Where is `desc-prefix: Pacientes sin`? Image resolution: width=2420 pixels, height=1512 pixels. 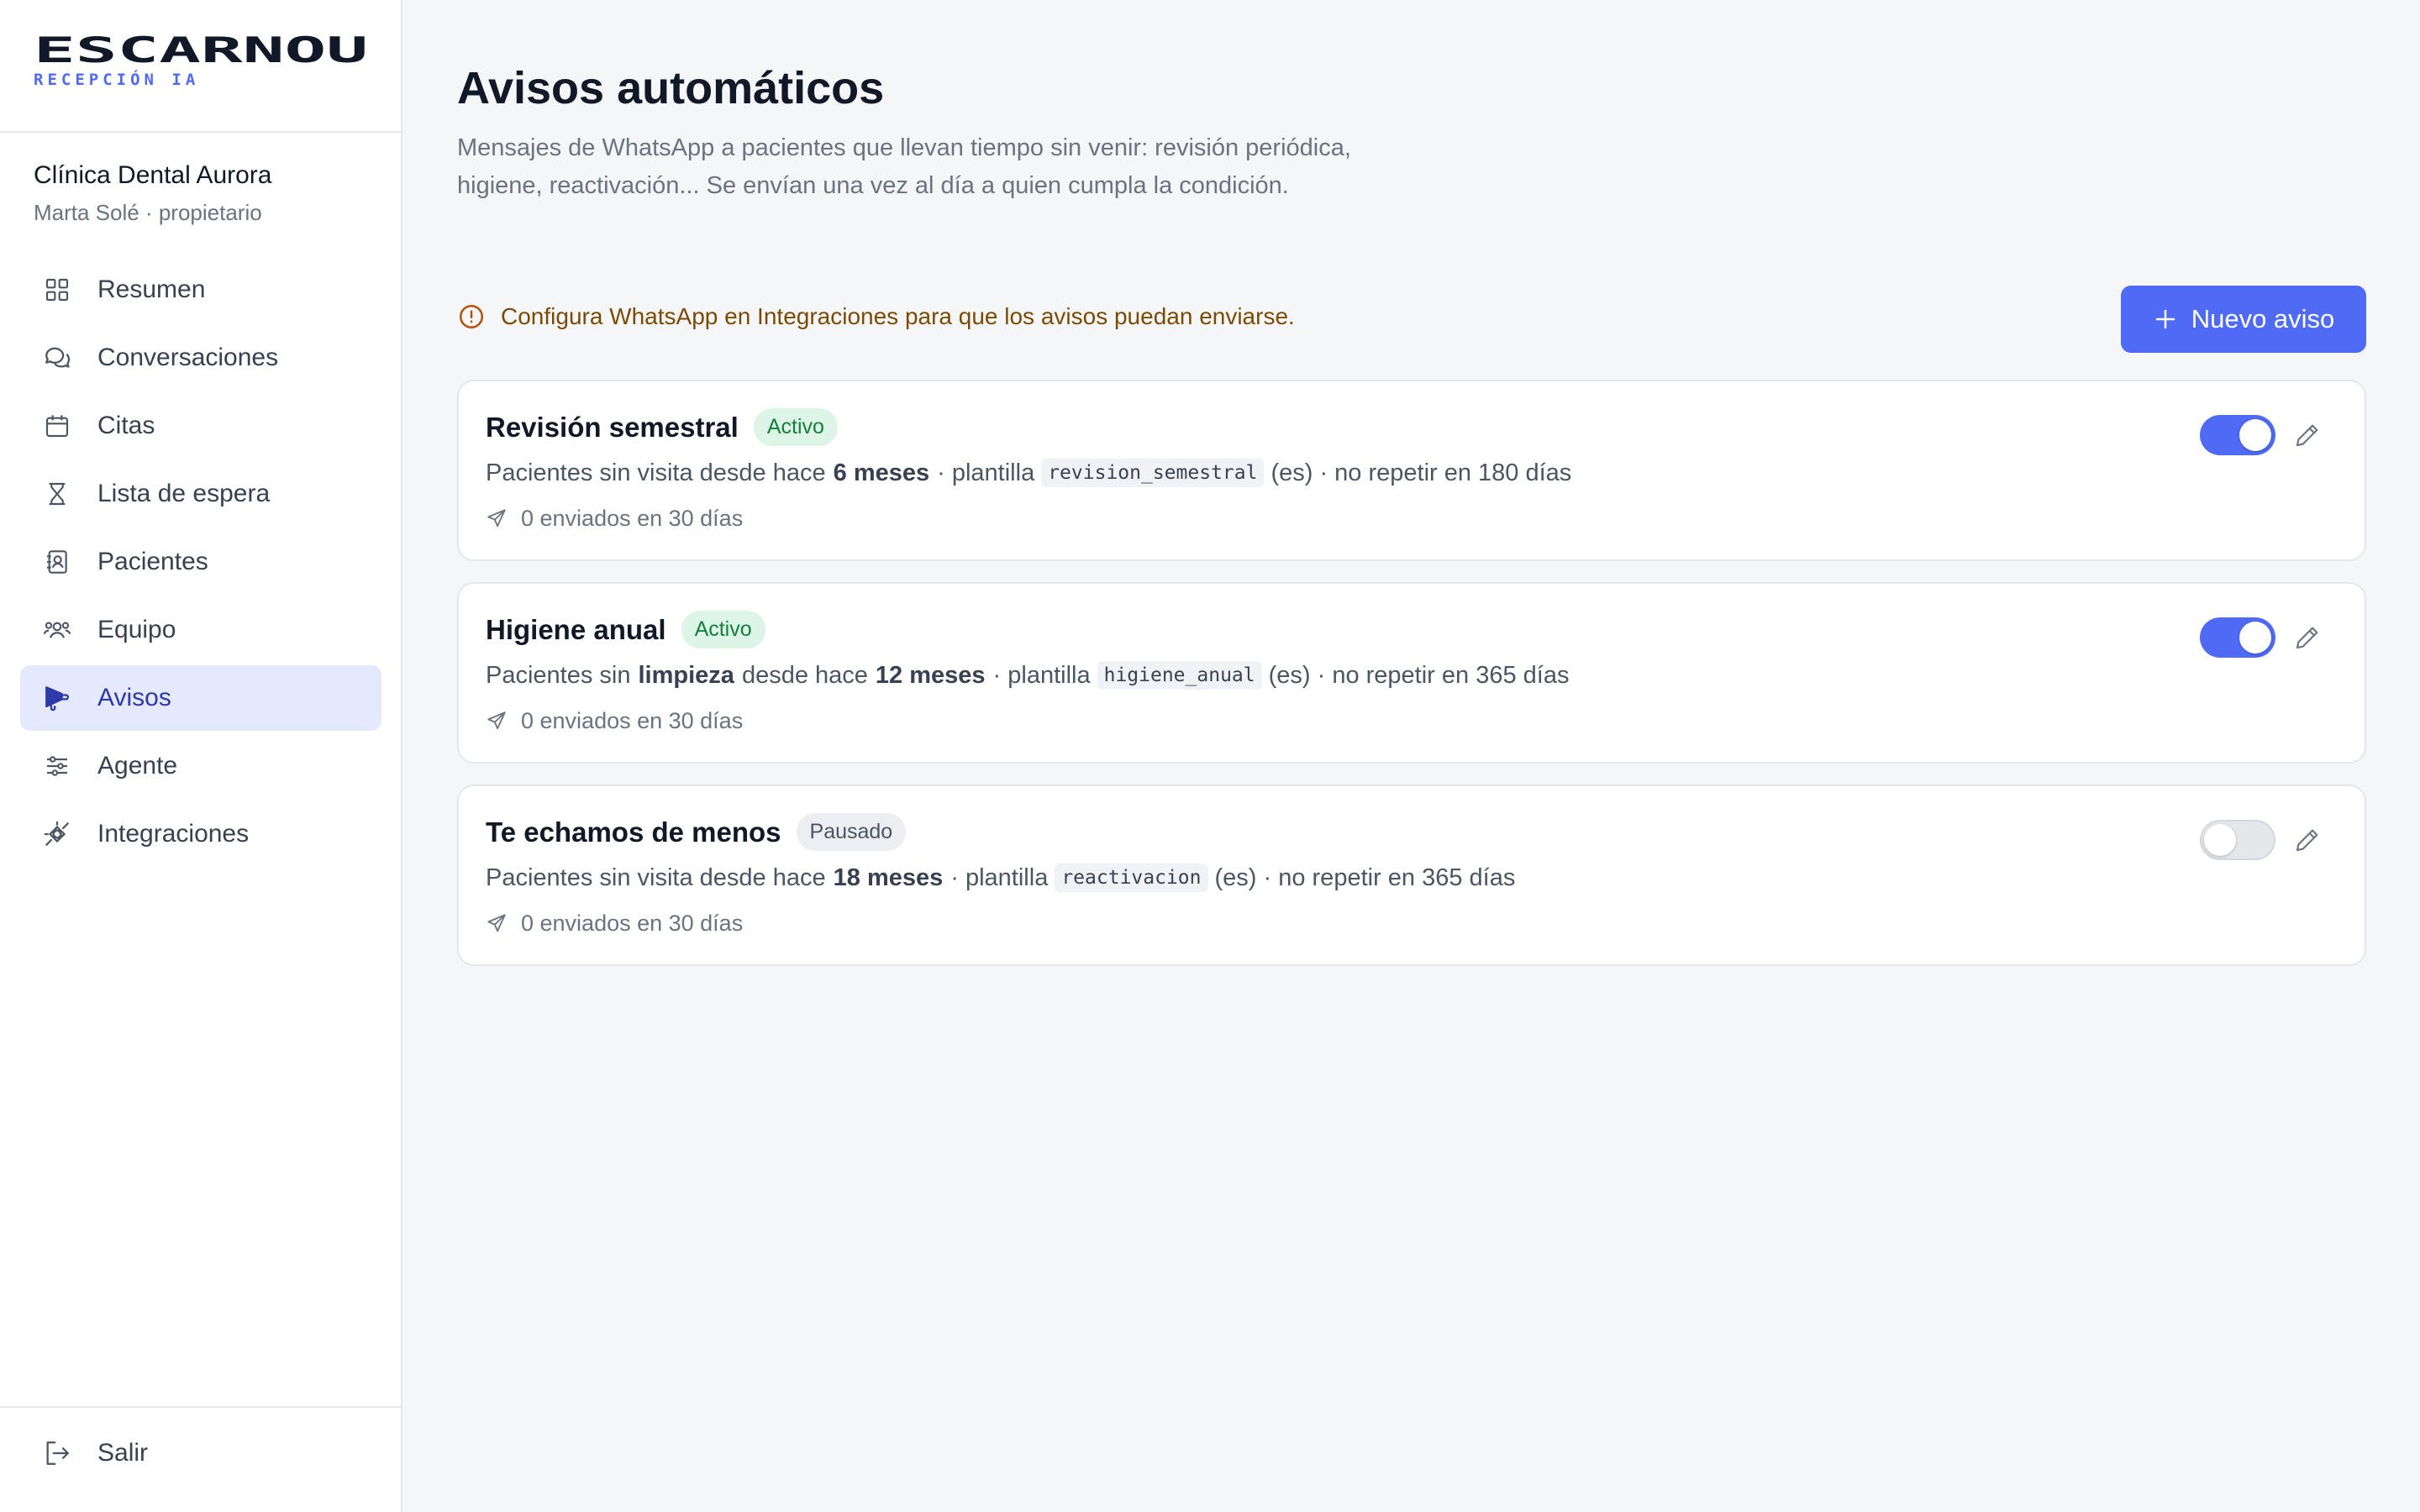 desc-prefix: Pacientes sin is located at coordinates (558, 675).